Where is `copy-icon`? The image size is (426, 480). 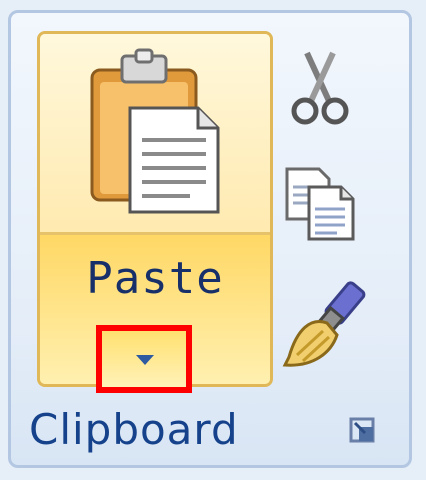 copy-icon is located at coordinates (321, 203).